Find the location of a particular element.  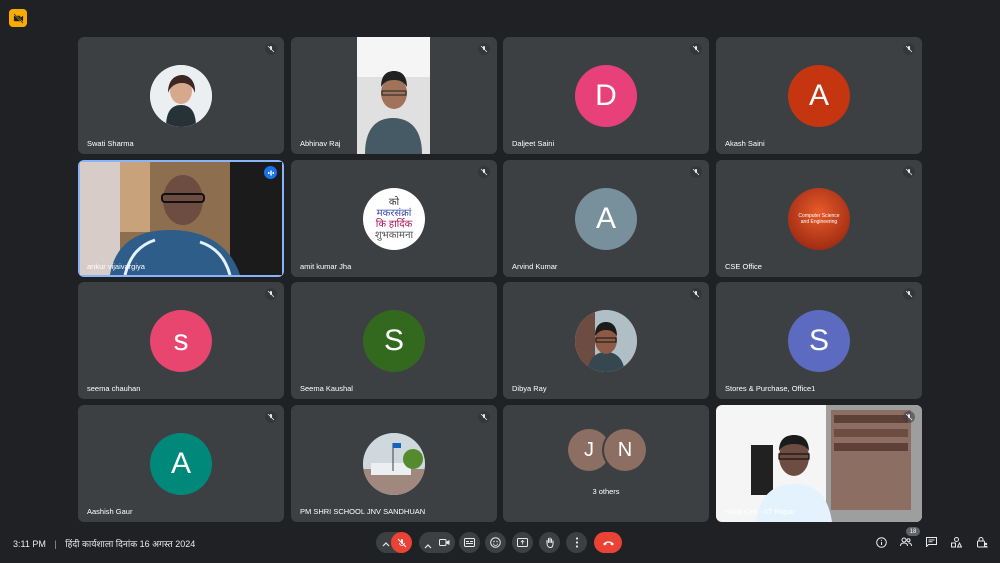

participant-name: Swati Sharma is located at coordinates (110, 143).